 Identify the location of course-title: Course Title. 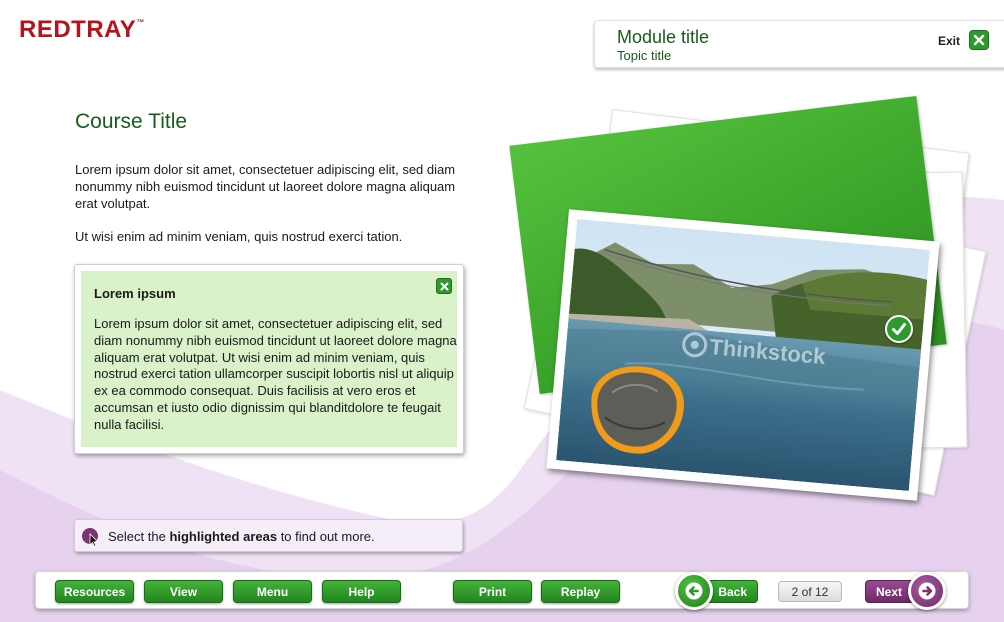
(131, 121).